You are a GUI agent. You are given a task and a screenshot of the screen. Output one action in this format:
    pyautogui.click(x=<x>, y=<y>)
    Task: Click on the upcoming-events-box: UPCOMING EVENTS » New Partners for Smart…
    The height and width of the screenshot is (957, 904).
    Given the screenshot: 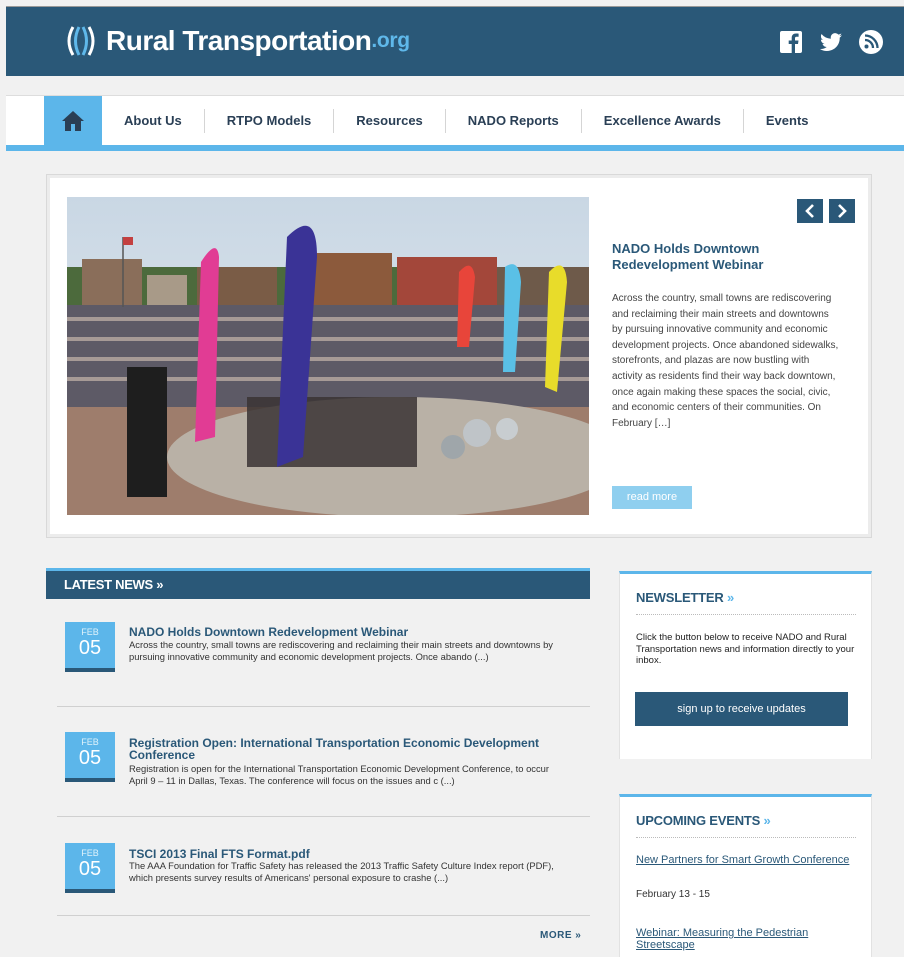 What is the action you would take?
    pyautogui.click(x=745, y=875)
    